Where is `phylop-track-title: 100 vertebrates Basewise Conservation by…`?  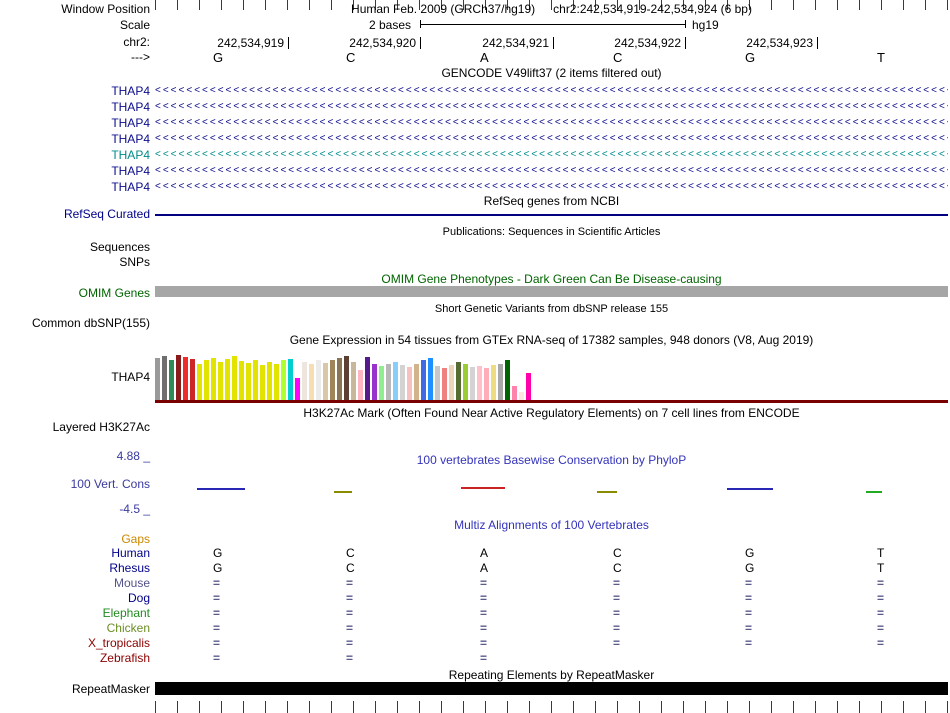 phylop-track-title: 100 vertebrates Basewise Conservation by… is located at coordinates (551, 460).